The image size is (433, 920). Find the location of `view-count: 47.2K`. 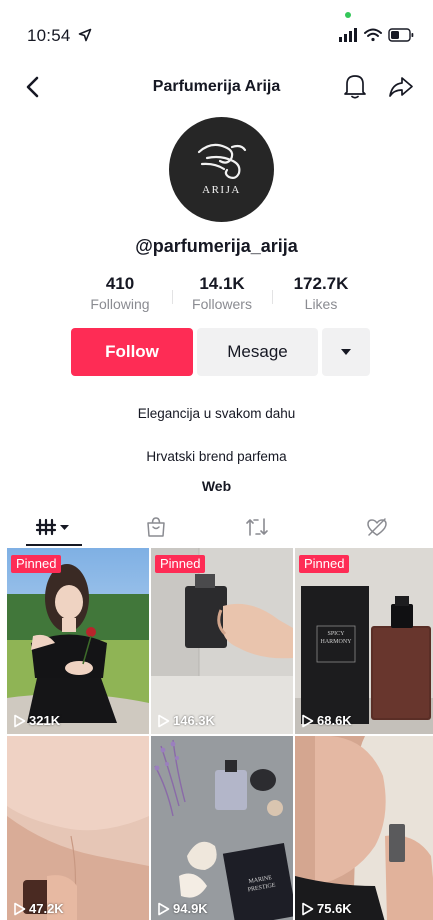

view-count: 47.2K is located at coordinates (38, 908).